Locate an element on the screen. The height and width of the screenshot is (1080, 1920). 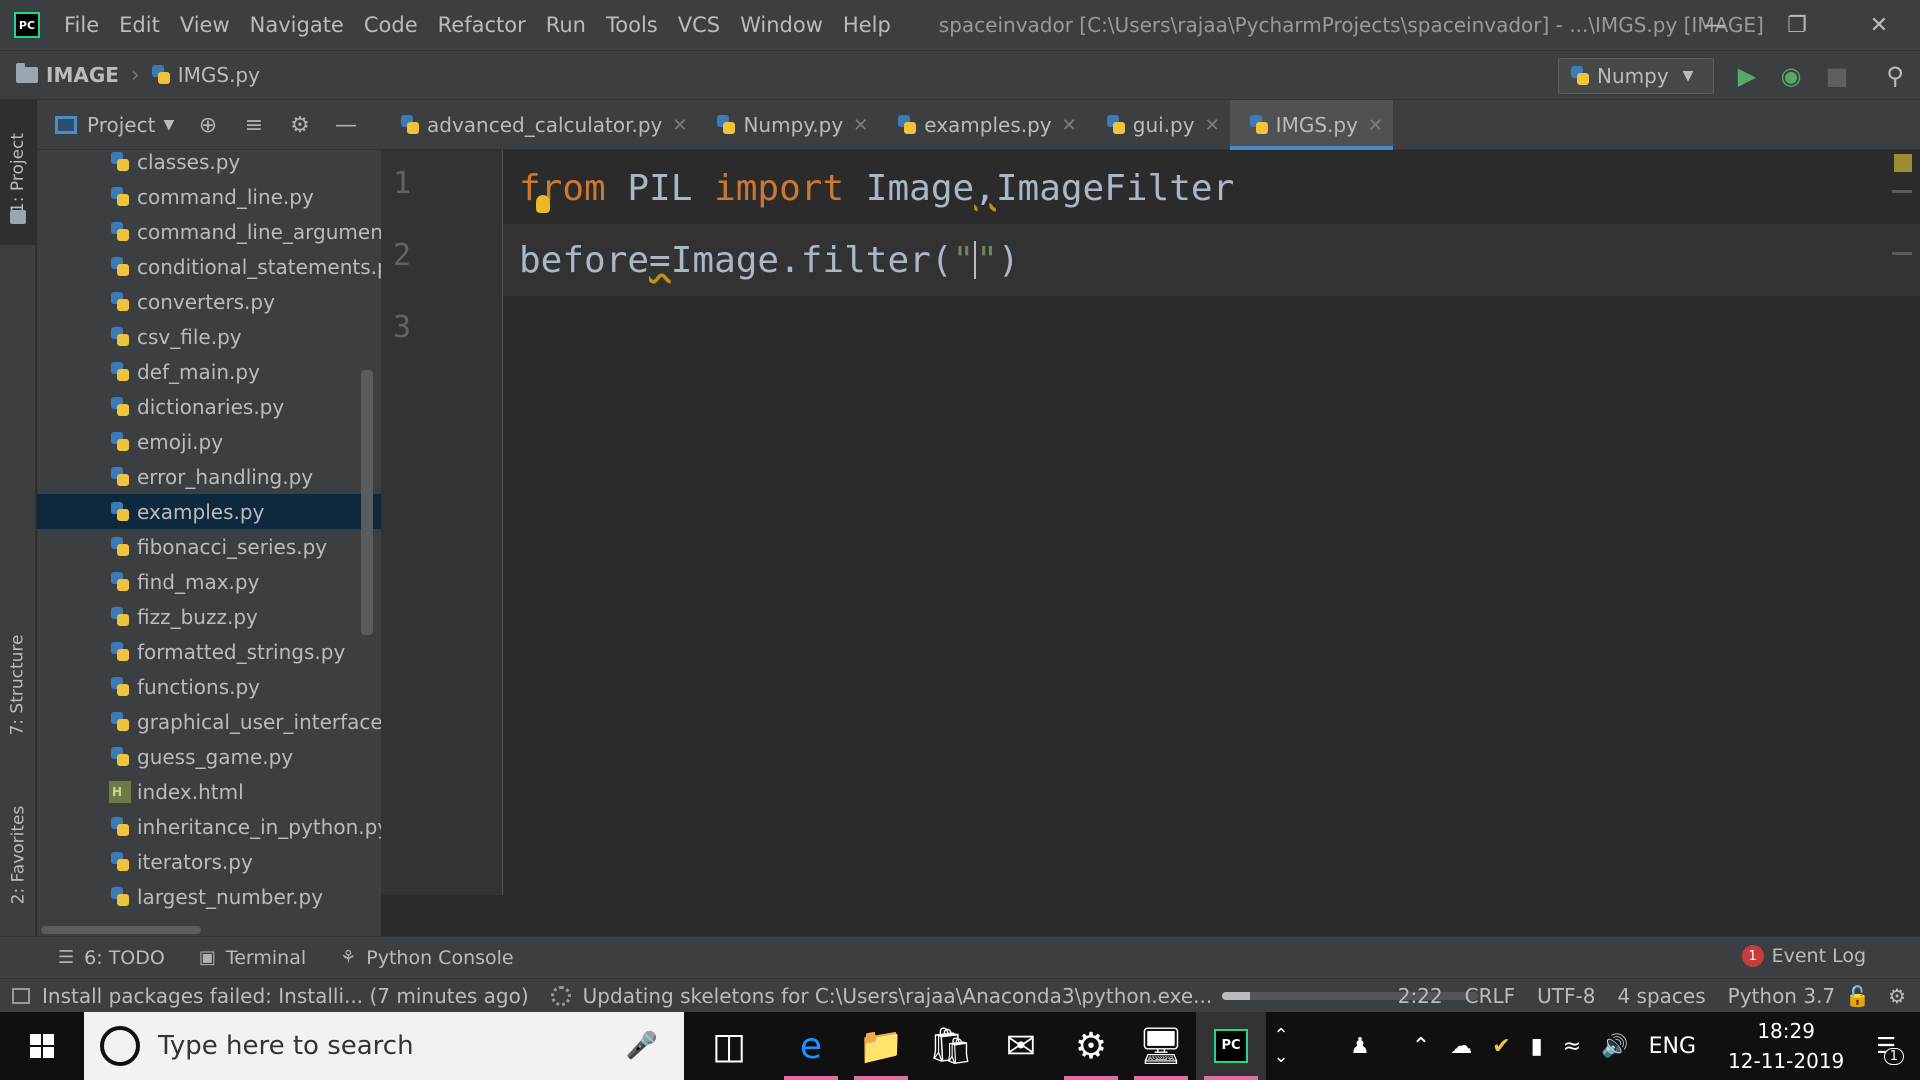
store-icon: 🛍 is located at coordinates (951, 1046).